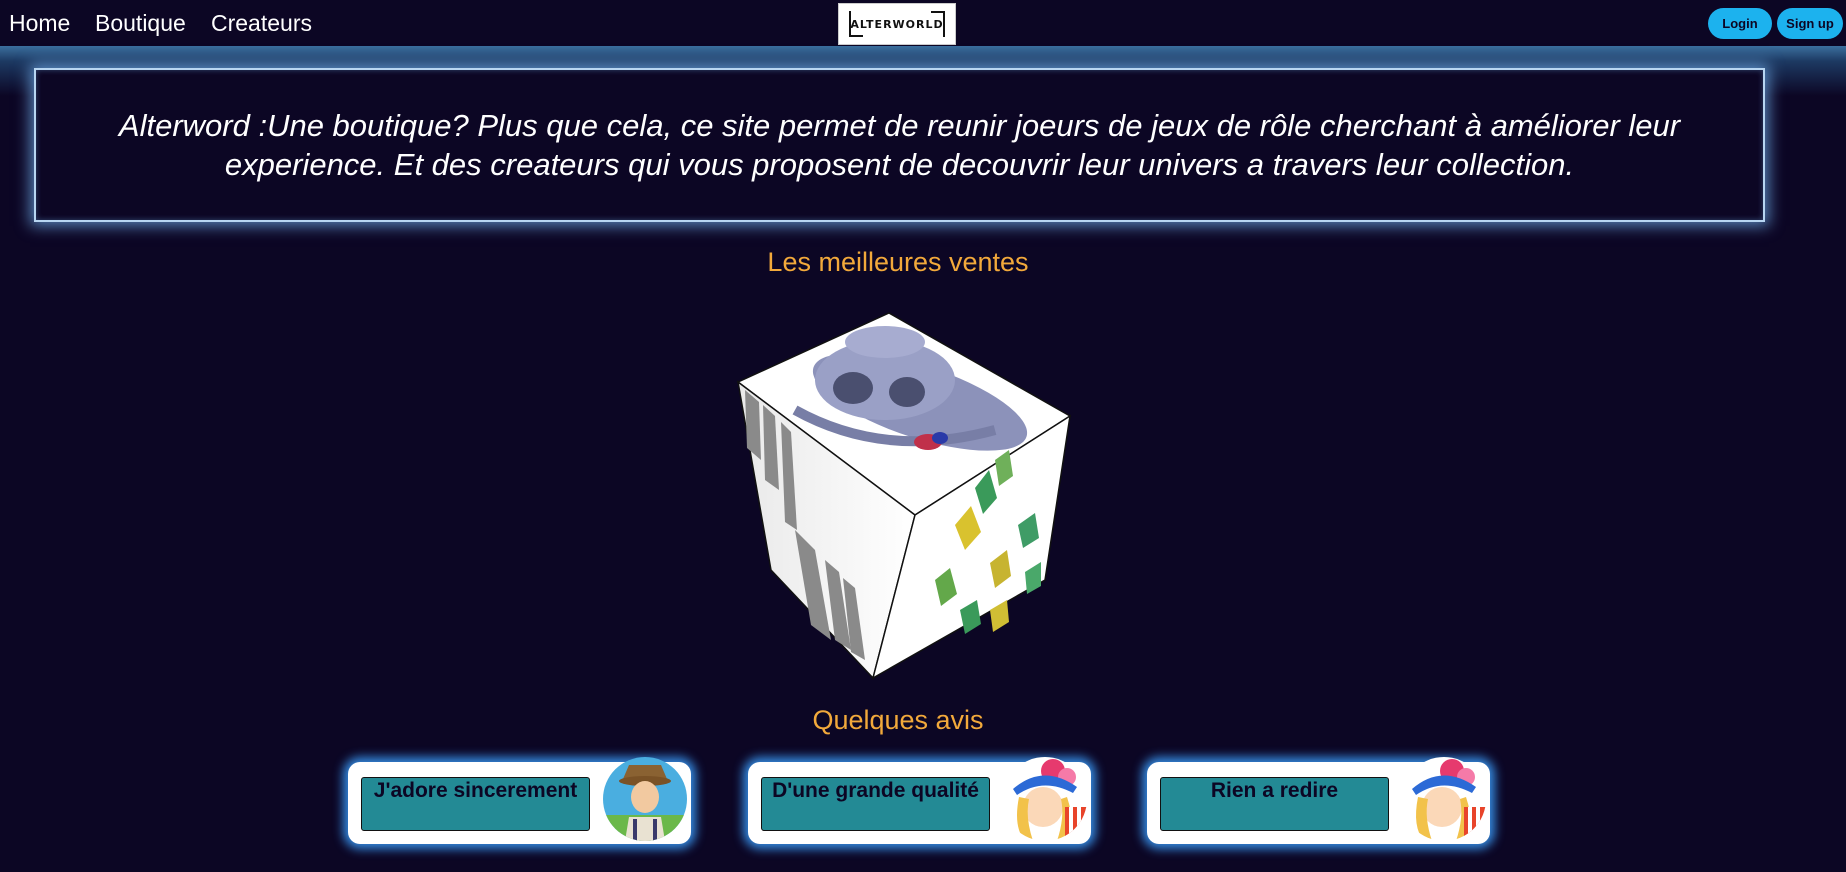  I want to click on nav-boutique-link: Boutique, so click(140, 23).